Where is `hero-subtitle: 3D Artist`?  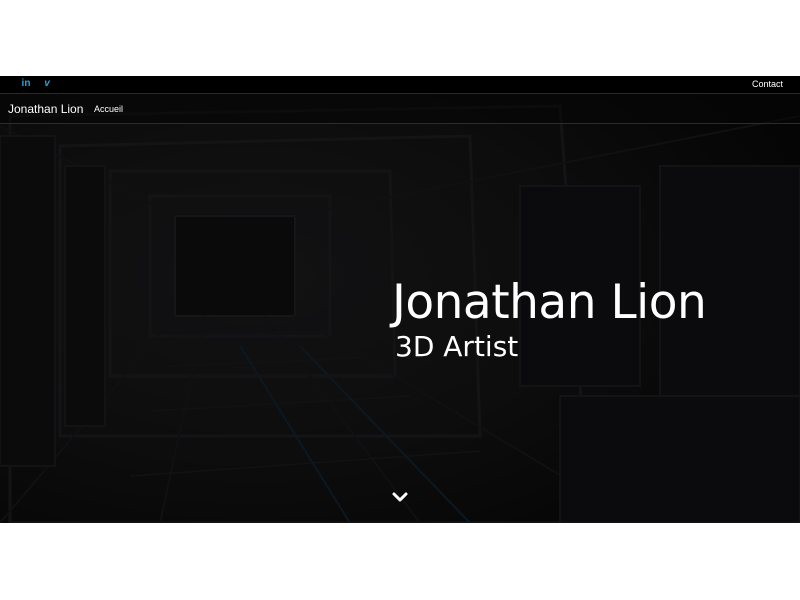
hero-subtitle: 3D Artist is located at coordinates (457, 346).